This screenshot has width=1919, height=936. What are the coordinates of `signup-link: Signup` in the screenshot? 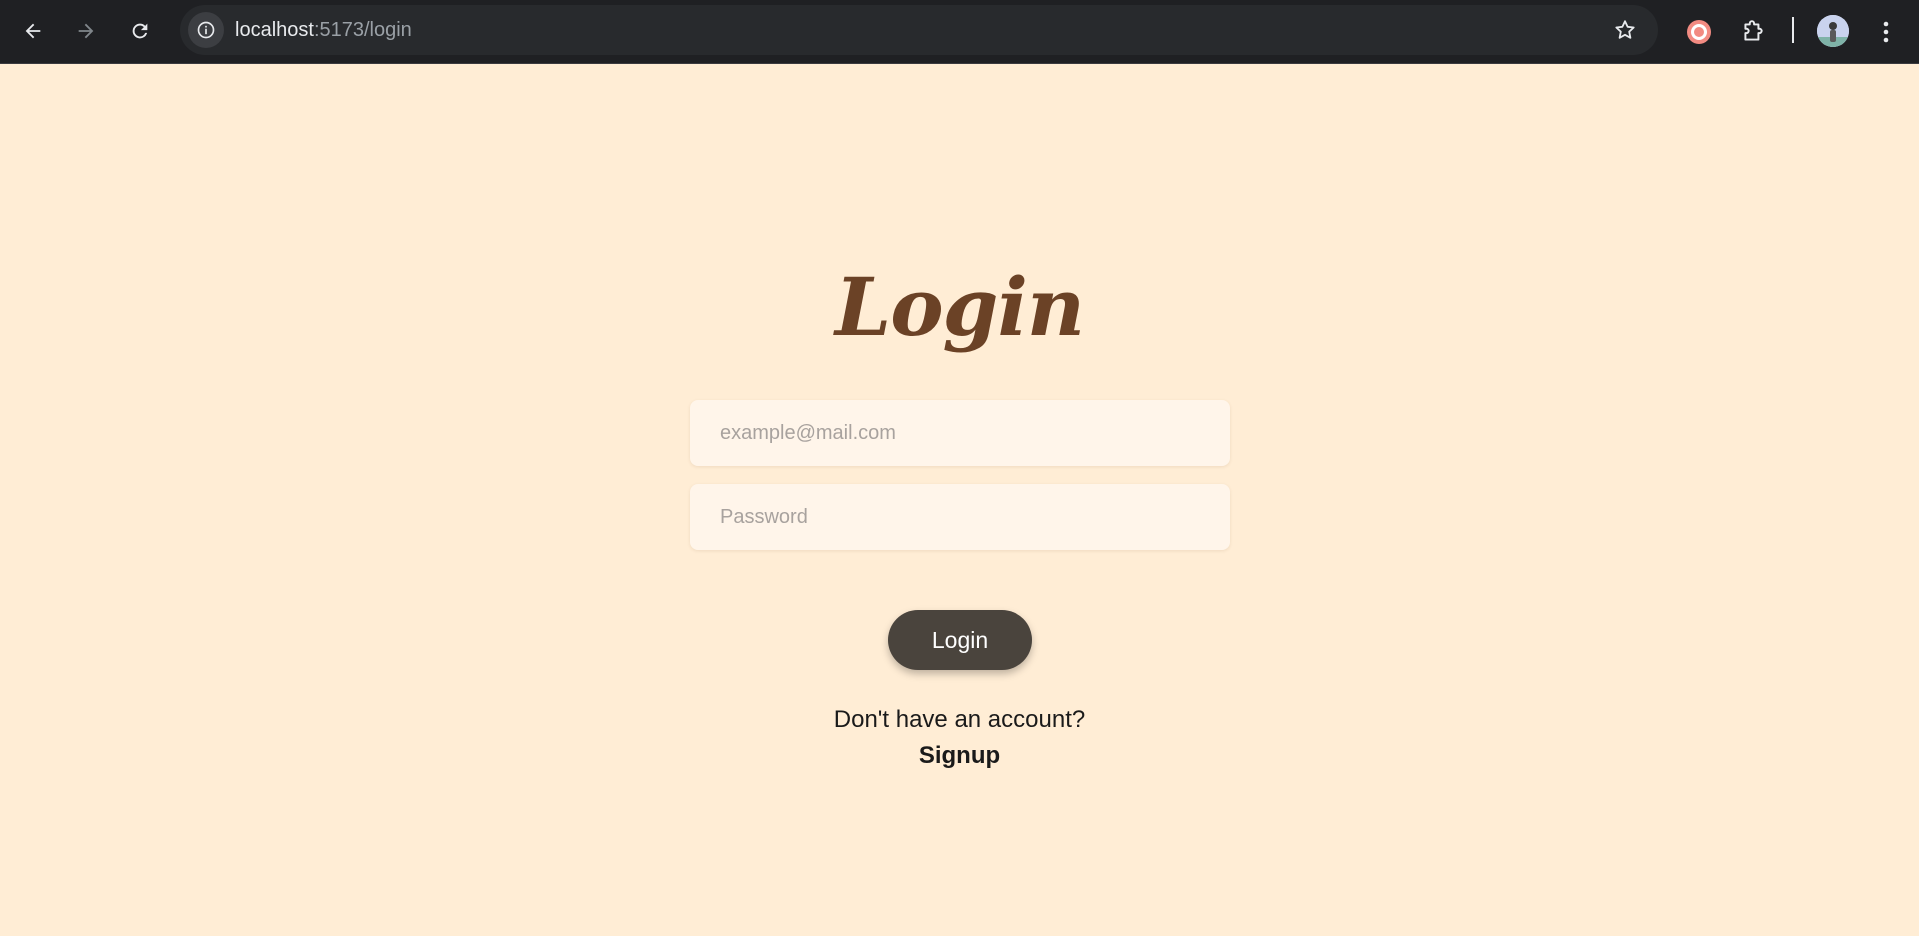 It's located at (959, 756).